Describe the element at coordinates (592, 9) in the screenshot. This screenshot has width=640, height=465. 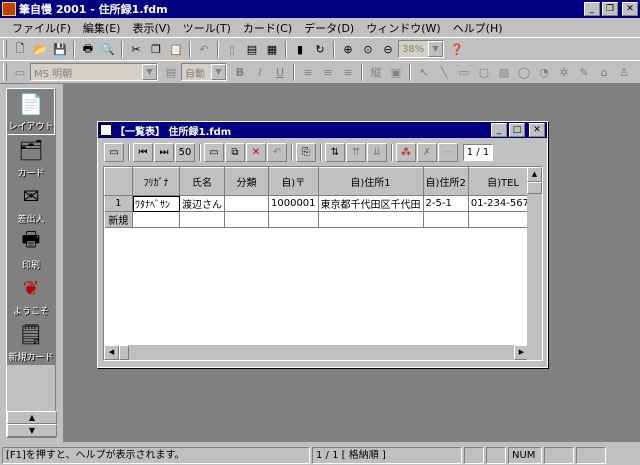
I see `minimize-button: _` at that location.